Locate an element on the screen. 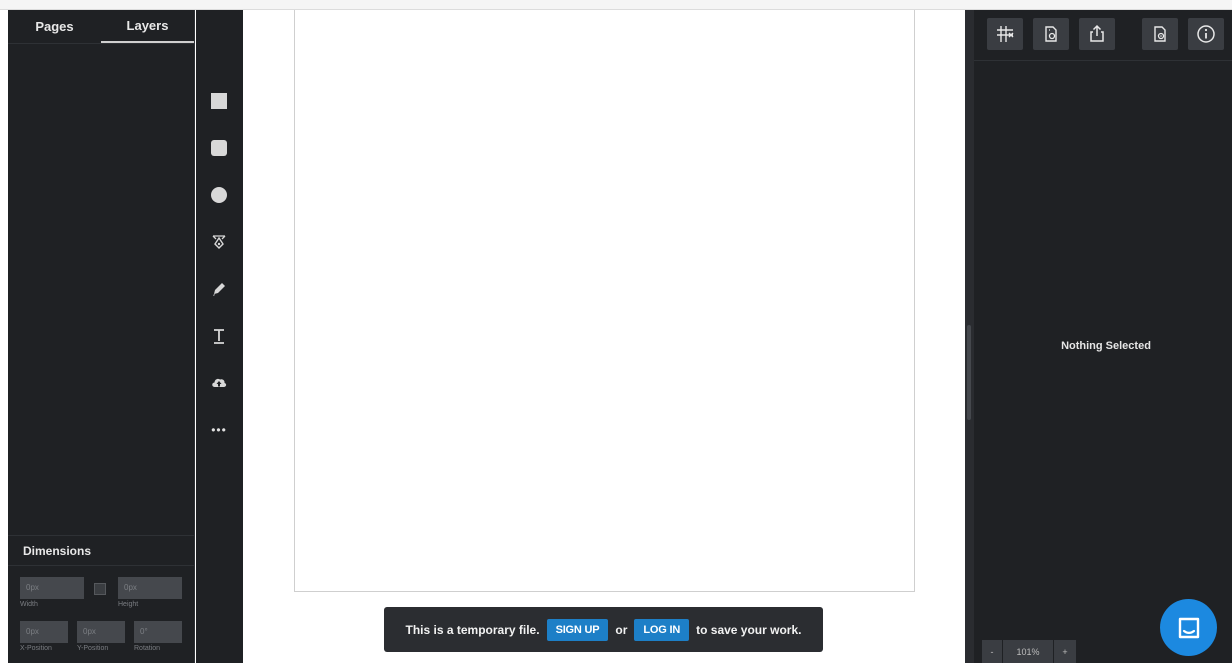 The height and width of the screenshot is (663, 1232). vector-pen-tool is located at coordinates (219, 242).